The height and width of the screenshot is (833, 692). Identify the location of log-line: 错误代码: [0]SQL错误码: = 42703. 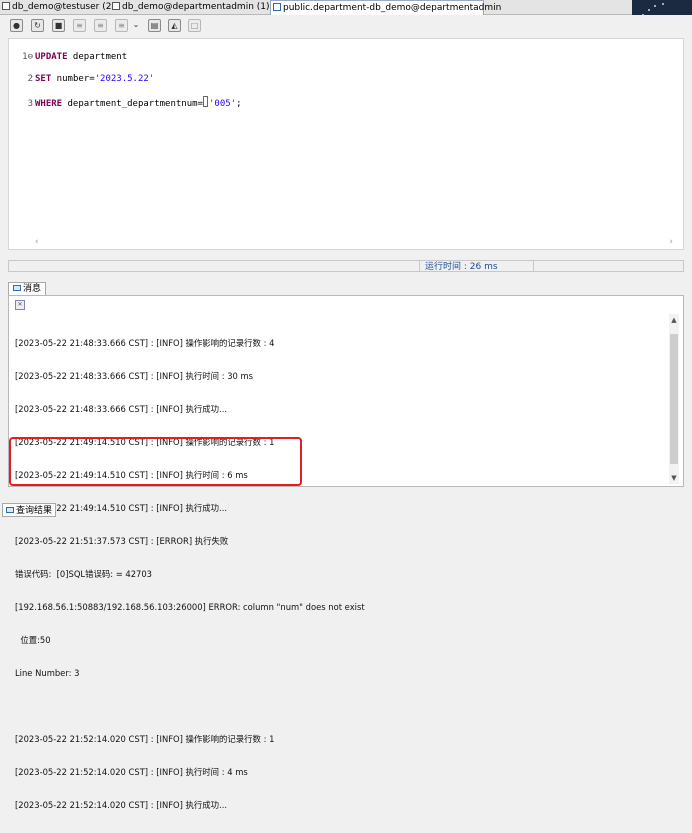
(84, 574).